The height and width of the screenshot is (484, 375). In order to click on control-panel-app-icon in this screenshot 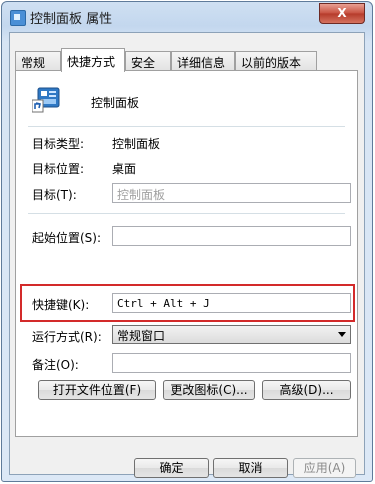, I will do `click(46, 100)`.